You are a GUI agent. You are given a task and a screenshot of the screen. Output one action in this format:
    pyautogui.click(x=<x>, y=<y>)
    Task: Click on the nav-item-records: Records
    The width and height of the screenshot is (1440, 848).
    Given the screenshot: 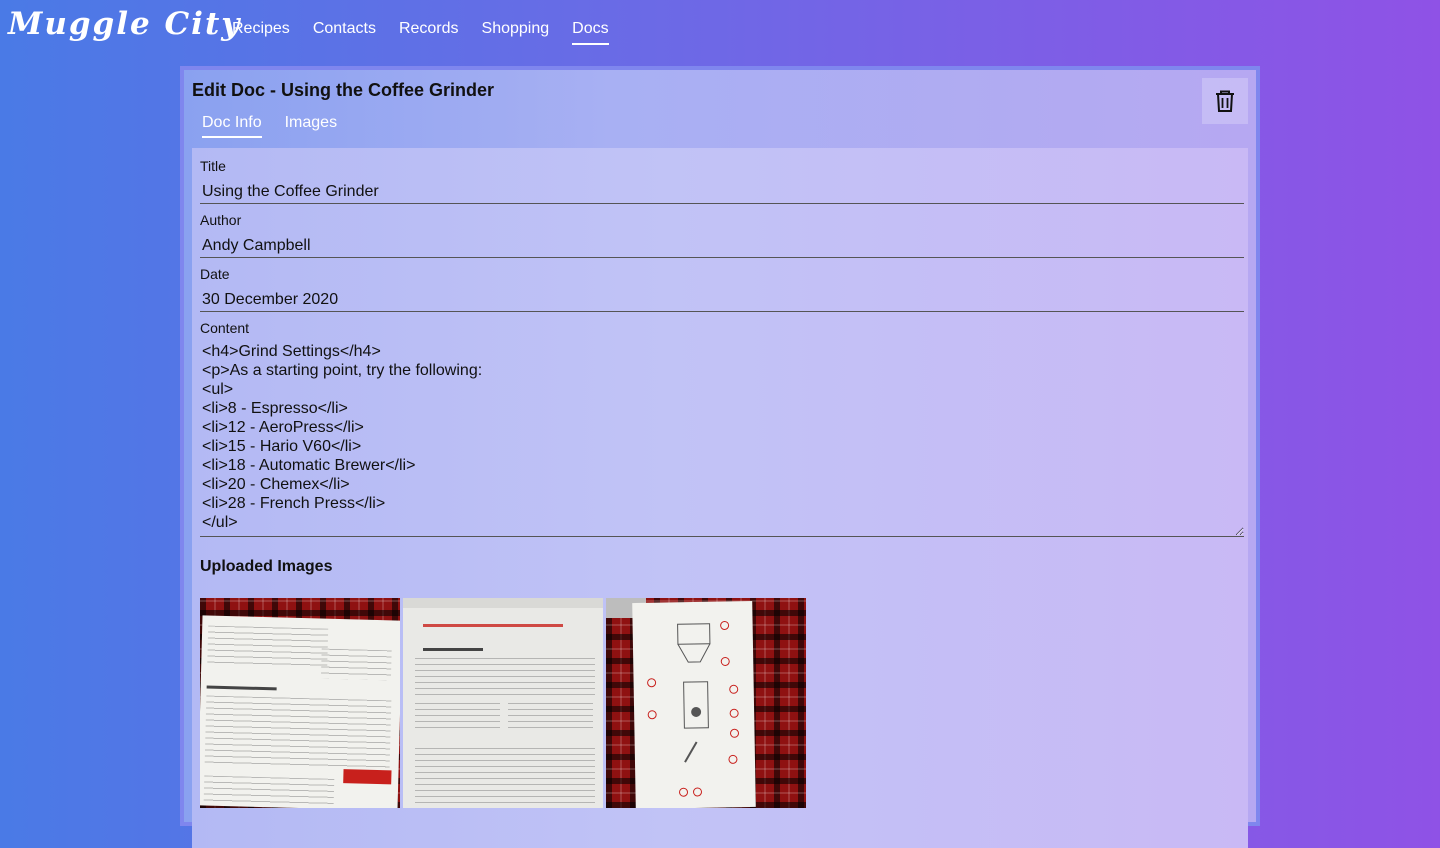 What is the action you would take?
    pyautogui.click(x=429, y=32)
    